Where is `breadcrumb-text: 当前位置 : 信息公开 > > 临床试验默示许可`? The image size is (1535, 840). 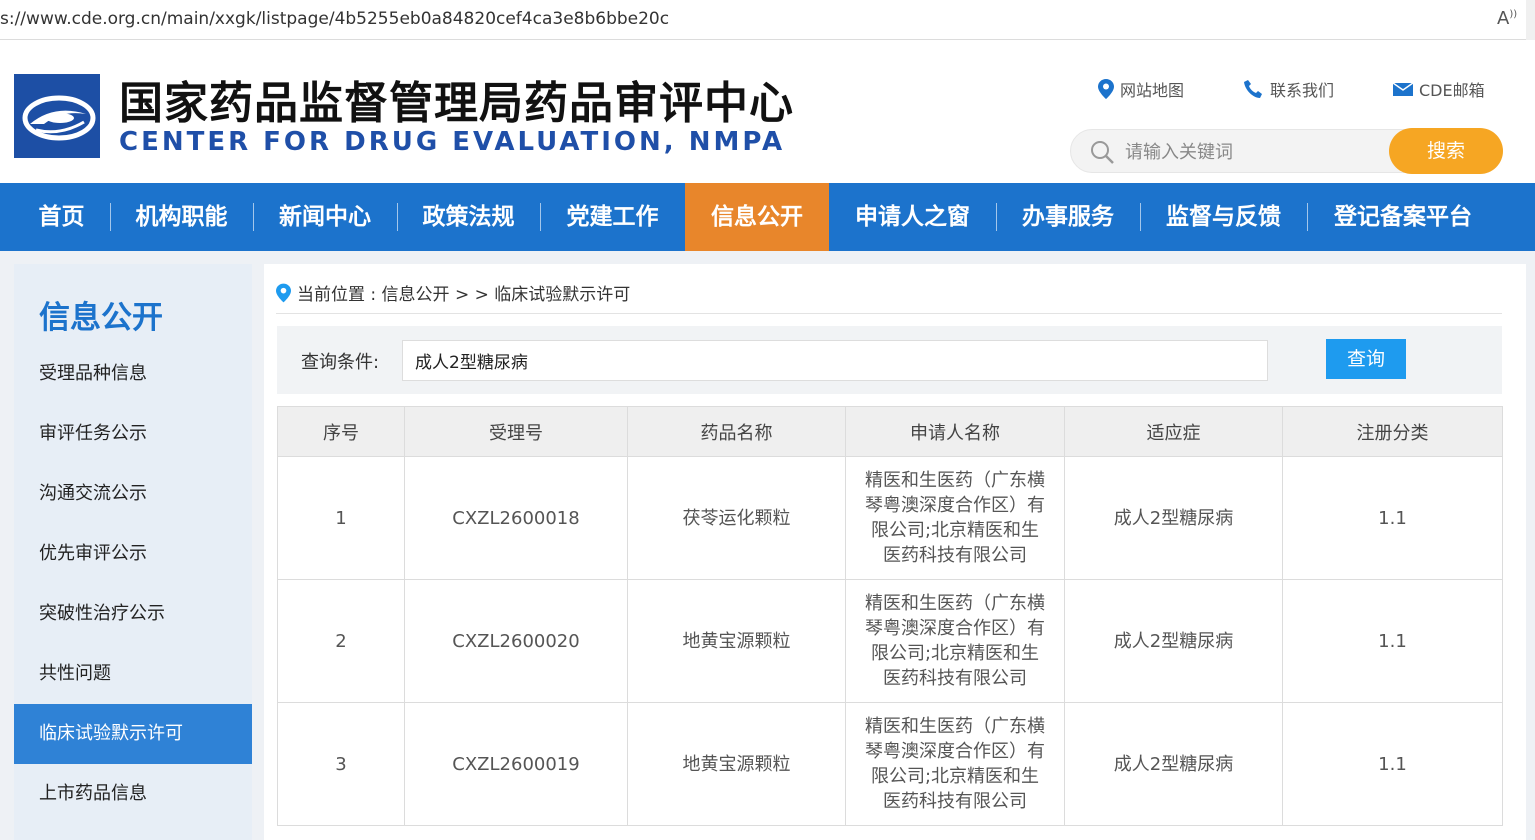 breadcrumb-text: 当前位置 : 信息公开 > > 临床试验默示许可 is located at coordinates (464, 295).